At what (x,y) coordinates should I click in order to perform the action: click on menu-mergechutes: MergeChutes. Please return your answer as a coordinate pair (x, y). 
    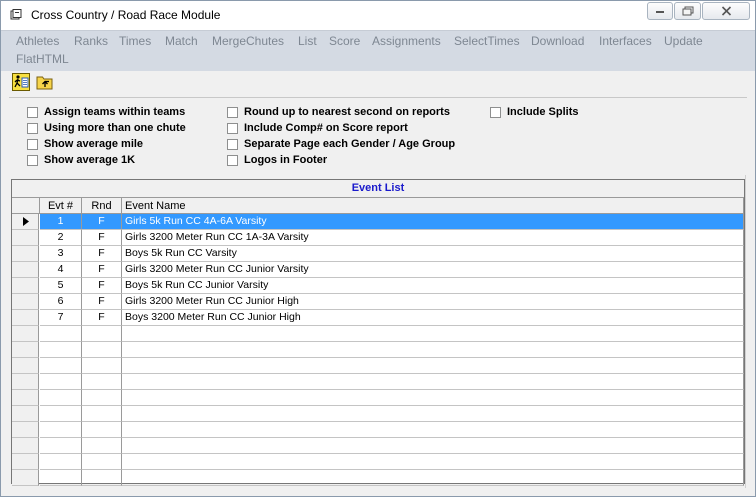
    Looking at the image, I should click on (248, 41).